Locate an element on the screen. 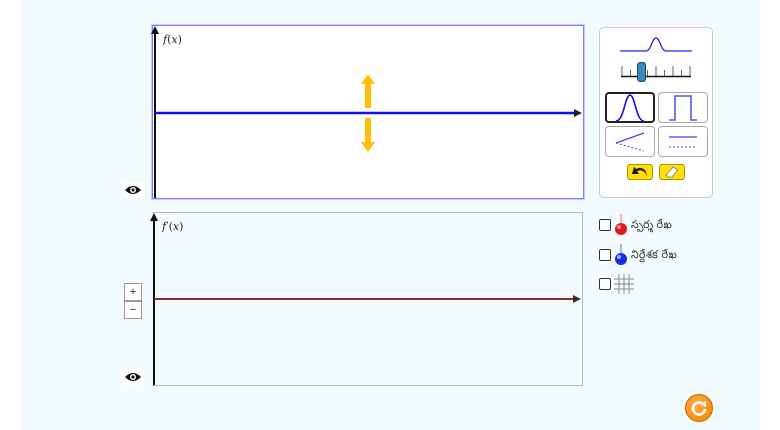  option-label: నిర్దేశక రేఖ is located at coordinates (654, 255).